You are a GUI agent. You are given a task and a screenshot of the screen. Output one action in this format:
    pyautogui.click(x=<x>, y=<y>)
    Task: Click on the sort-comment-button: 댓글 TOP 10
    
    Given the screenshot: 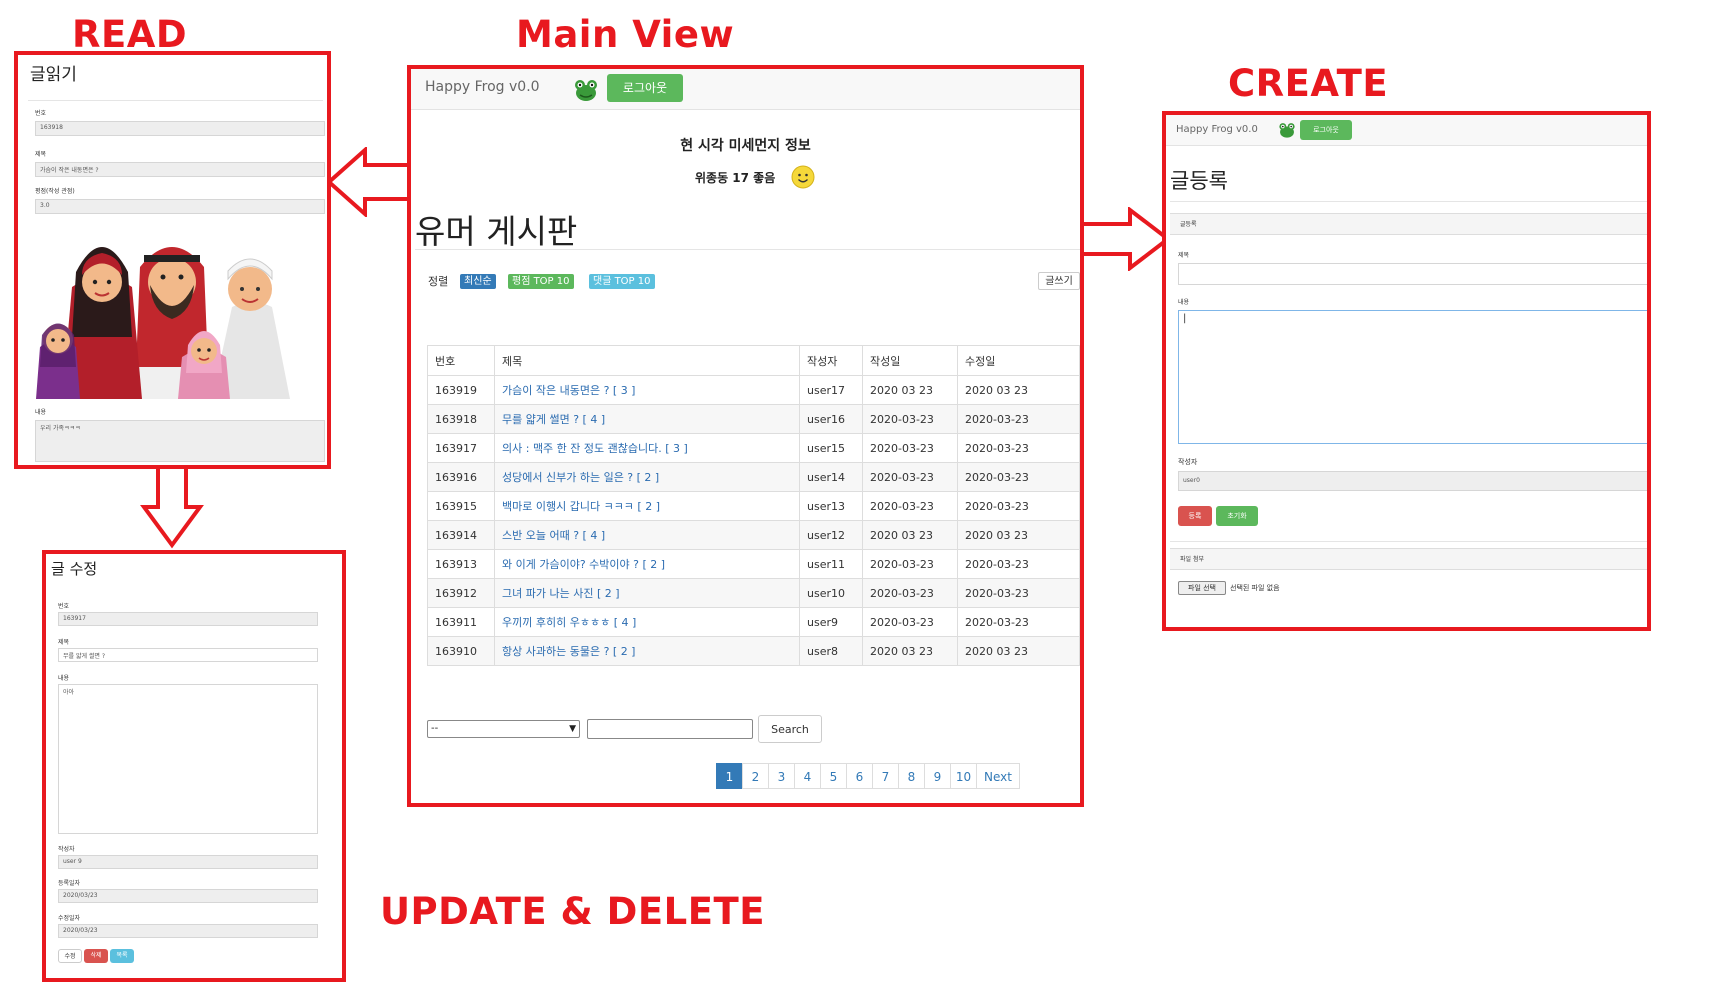 What is the action you would take?
    pyautogui.click(x=622, y=281)
    